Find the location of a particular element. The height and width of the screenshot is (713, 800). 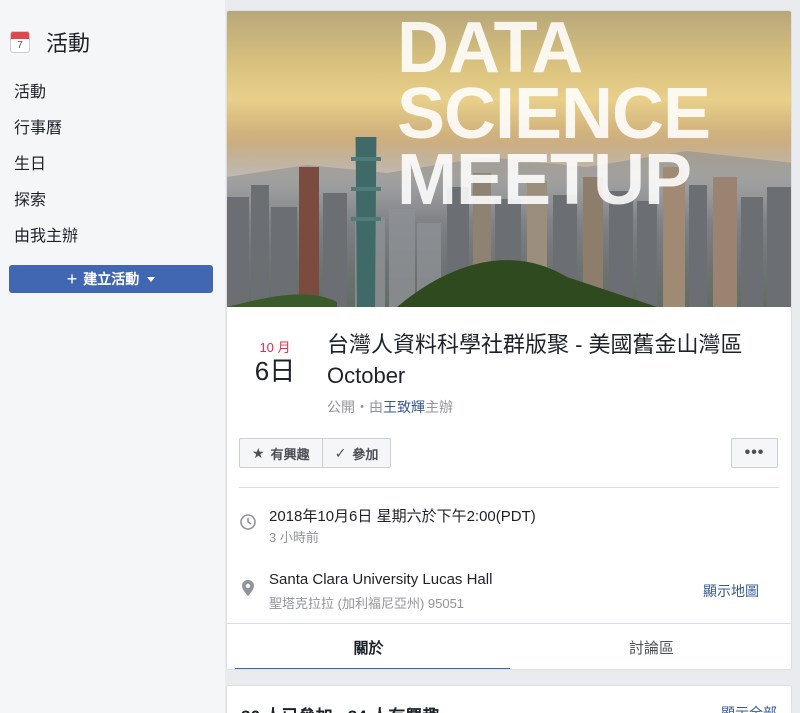

sidebar-title: 活動 is located at coordinates (68, 43).